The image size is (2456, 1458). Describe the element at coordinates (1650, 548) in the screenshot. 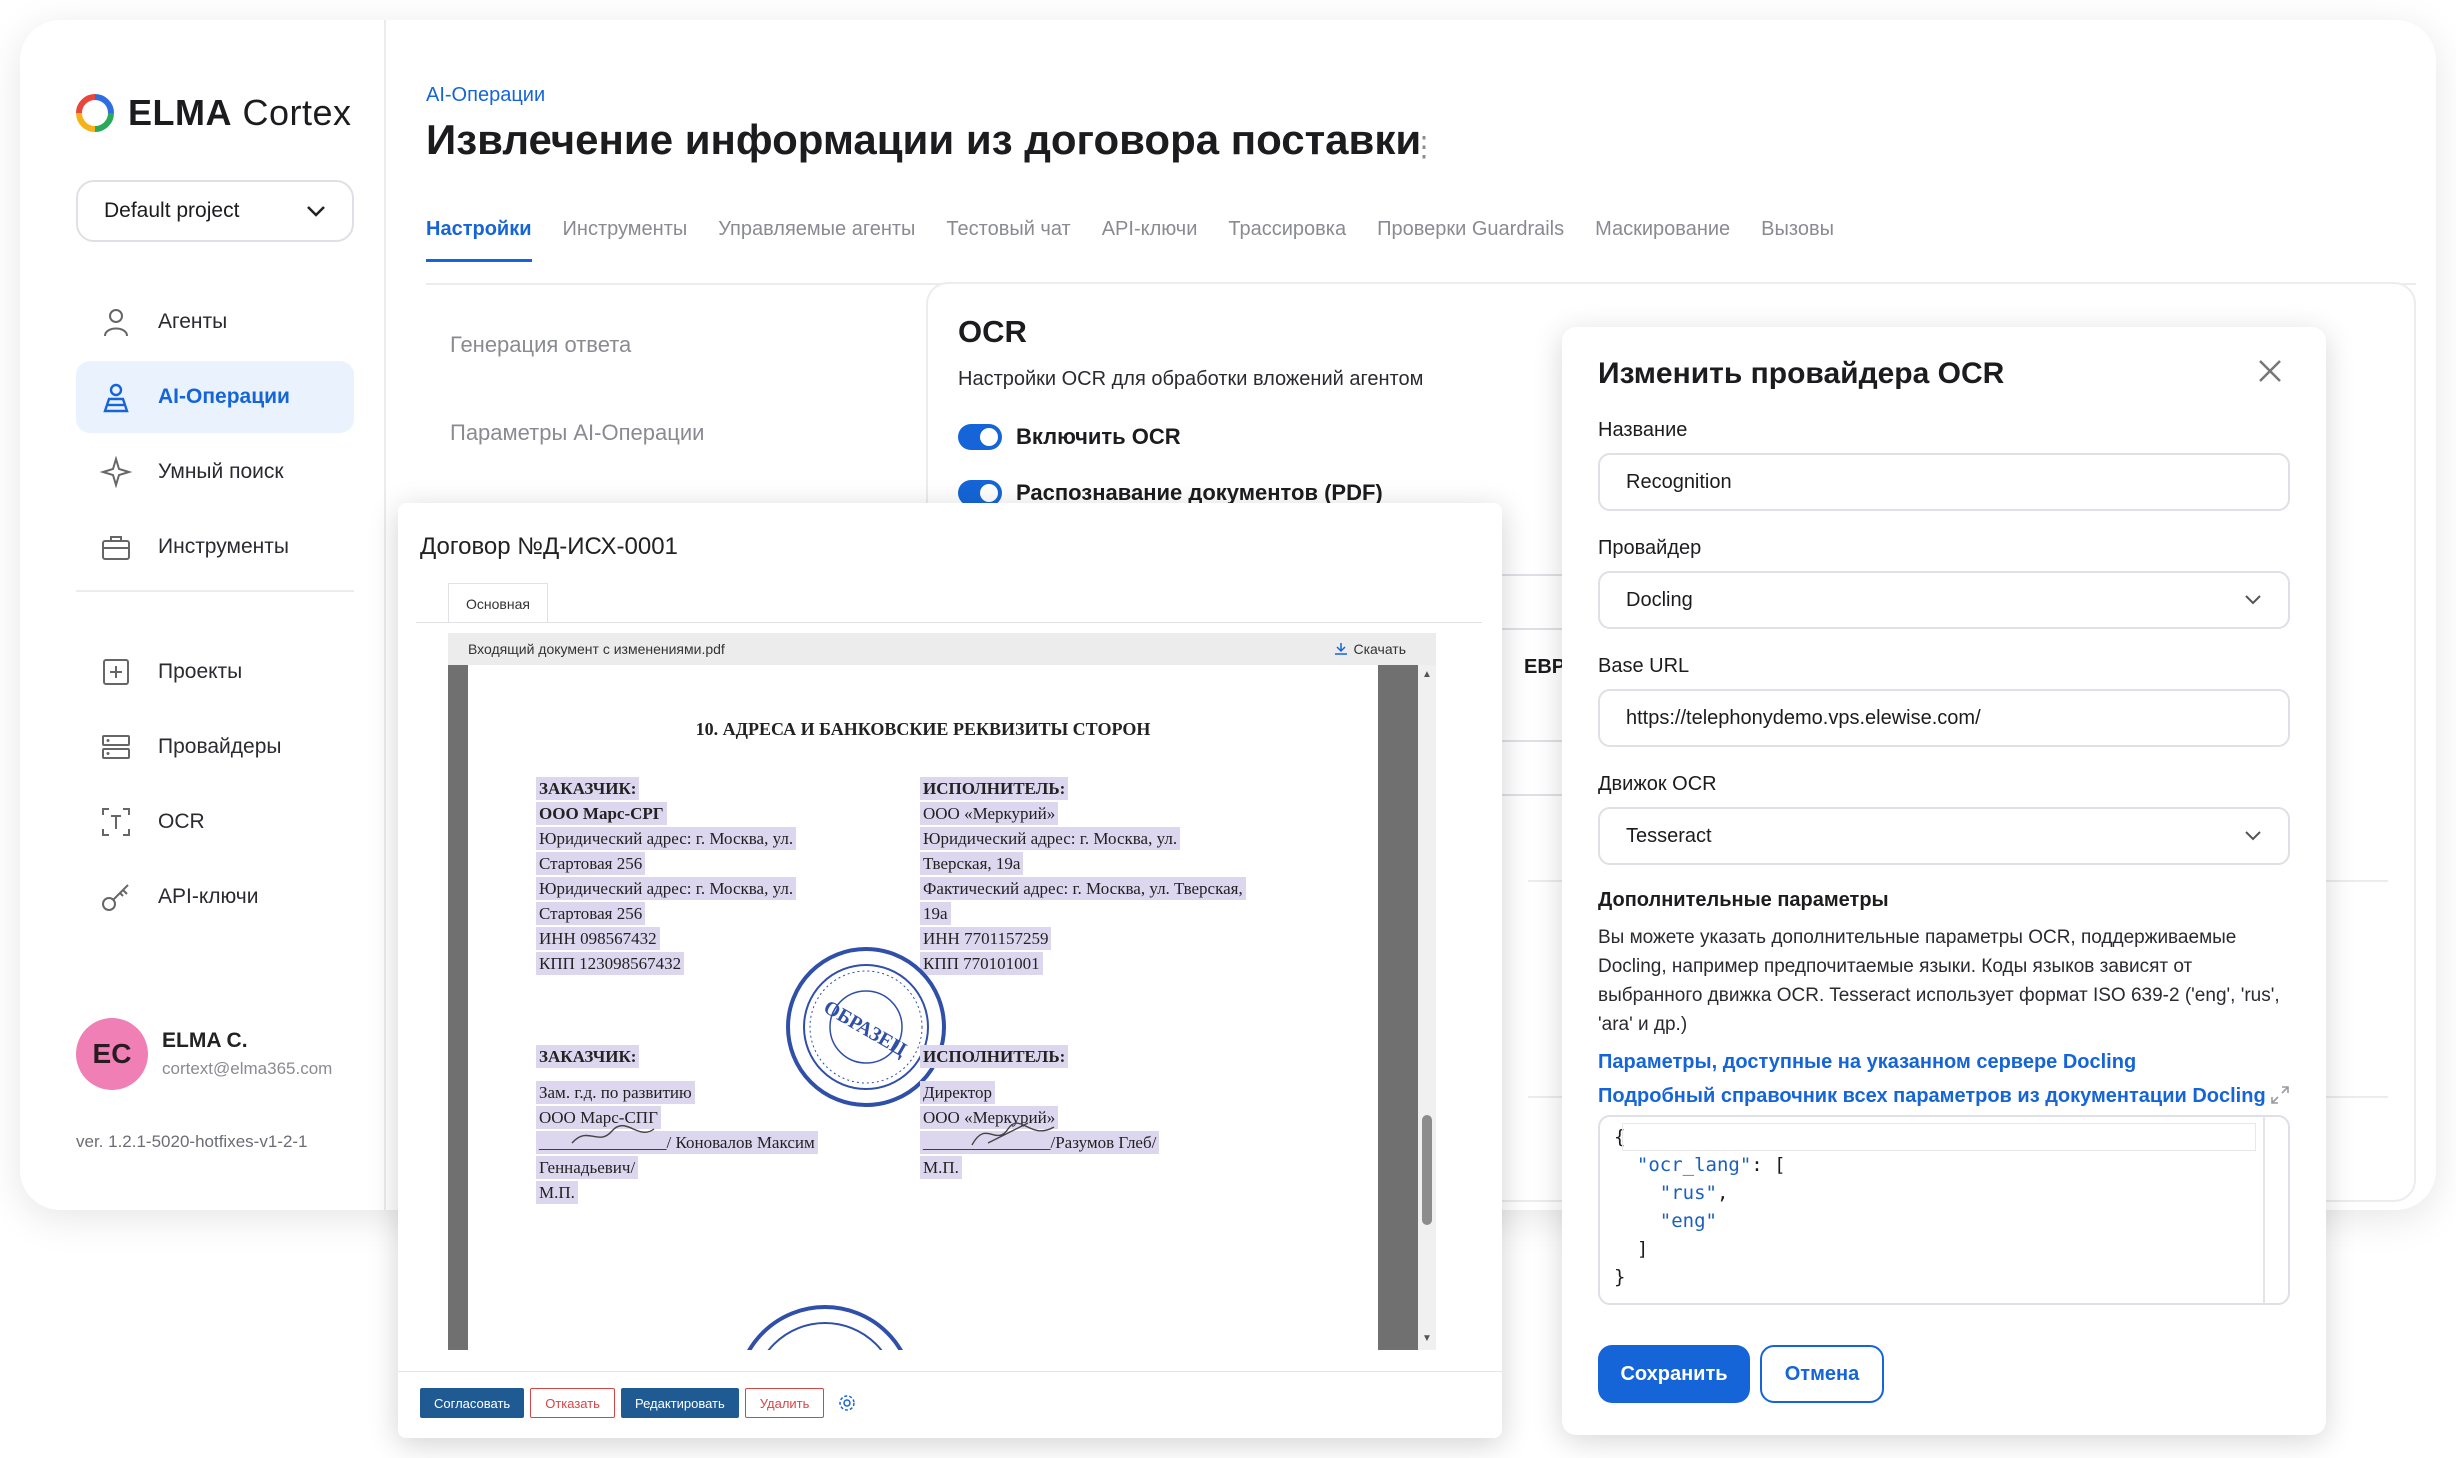

I see `provider-label: Провайдер` at that location.